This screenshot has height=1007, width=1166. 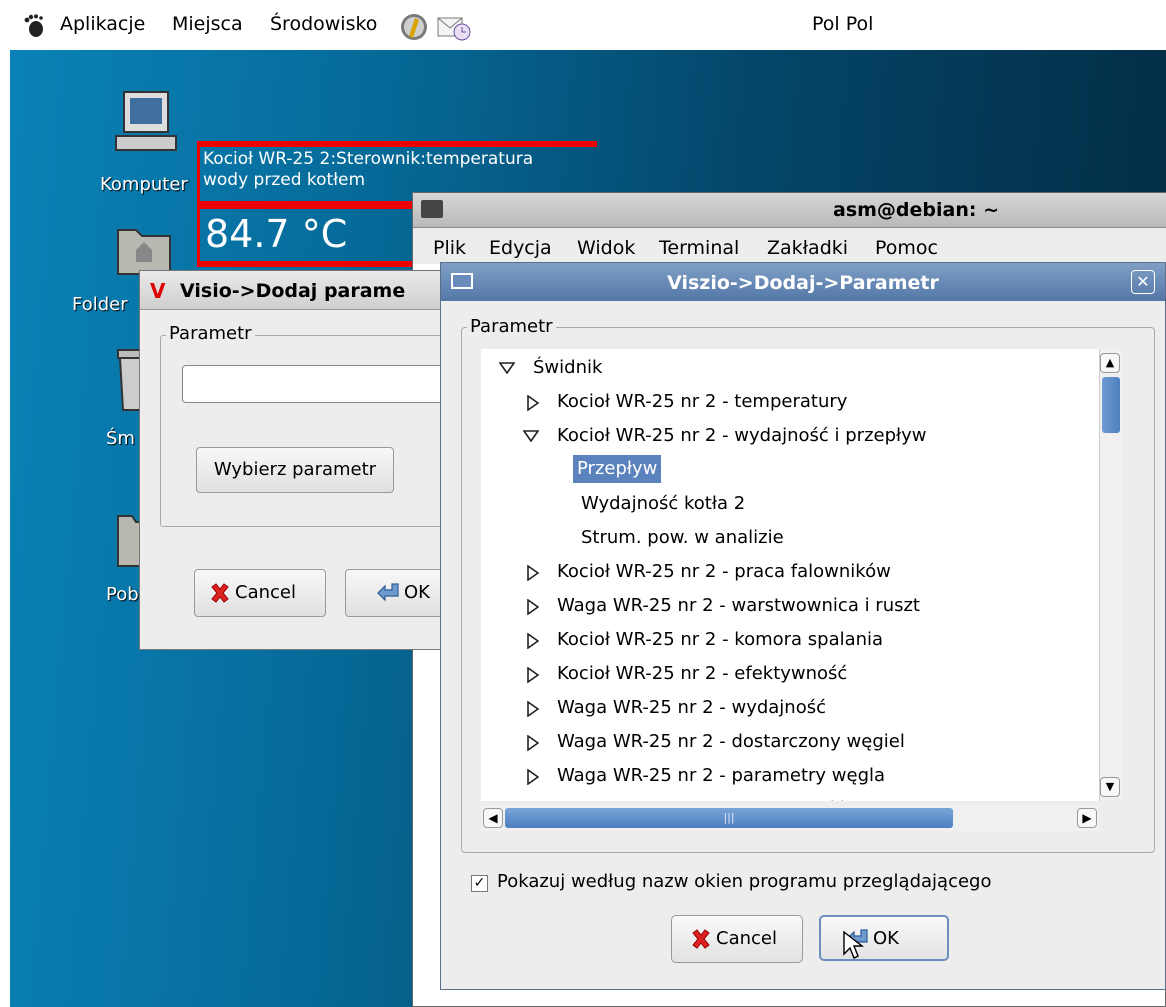 What do you see at coordinates (682, 537) in the screenshot?
I see `tree-leaf-label: Strum. pow. w analizie` at bounding box center [682, 537].